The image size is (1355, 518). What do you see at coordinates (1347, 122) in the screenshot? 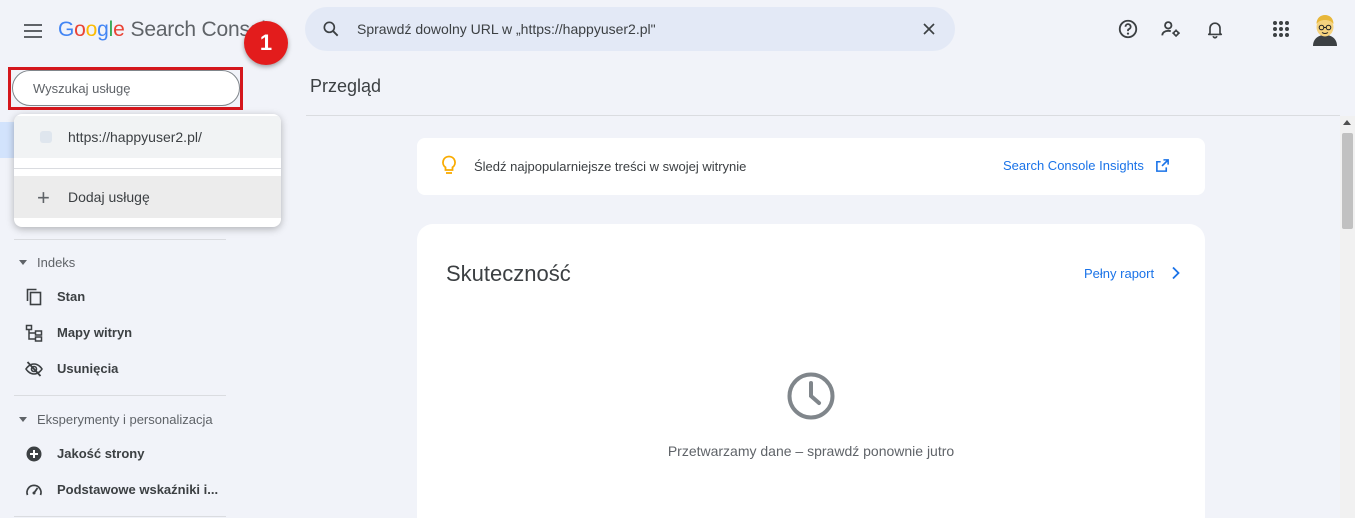
I see `scroll-up-arrow-icon` at bounding box center [1347, 122].